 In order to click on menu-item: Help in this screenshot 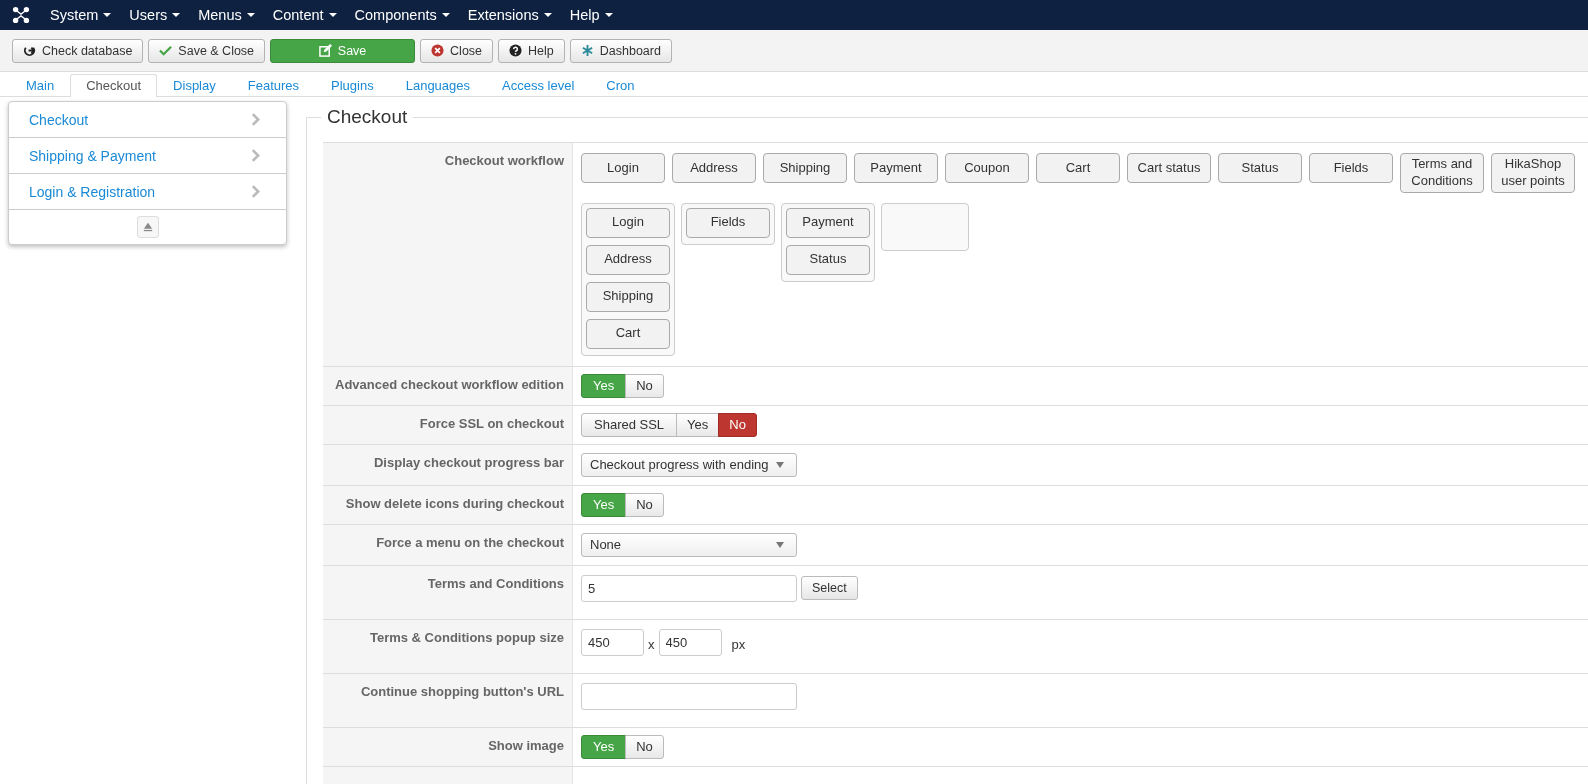, I will do `click(591, 15)`.